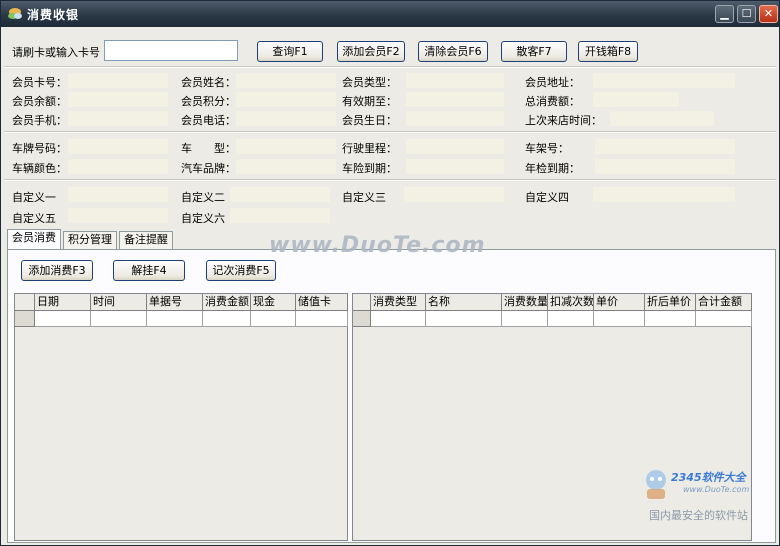 This screenshot has width=780, height=546. What do you see at coordinates (746, 14) in the screenshot?
I see `maximize-button: ☐` at bounding box center [746, 14].